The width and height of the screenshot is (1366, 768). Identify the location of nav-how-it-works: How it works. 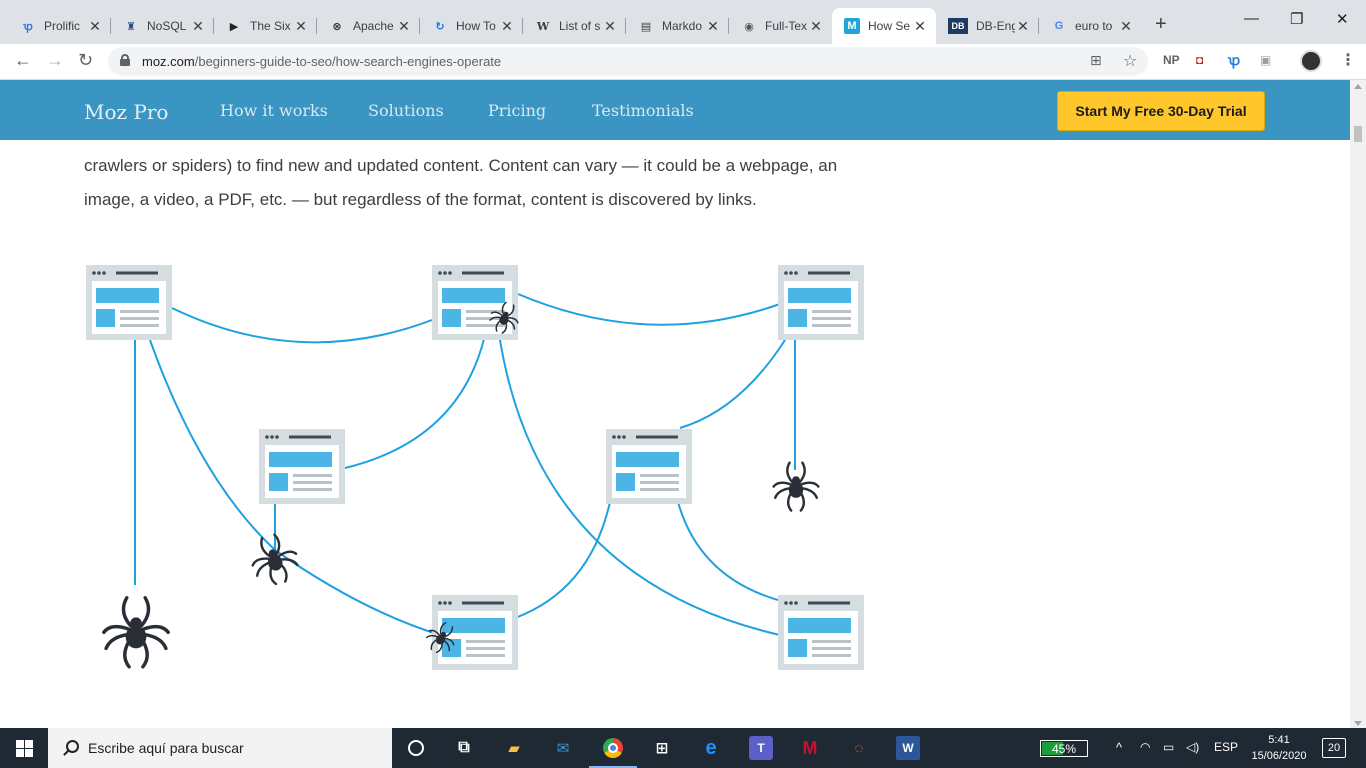
(274, 110).